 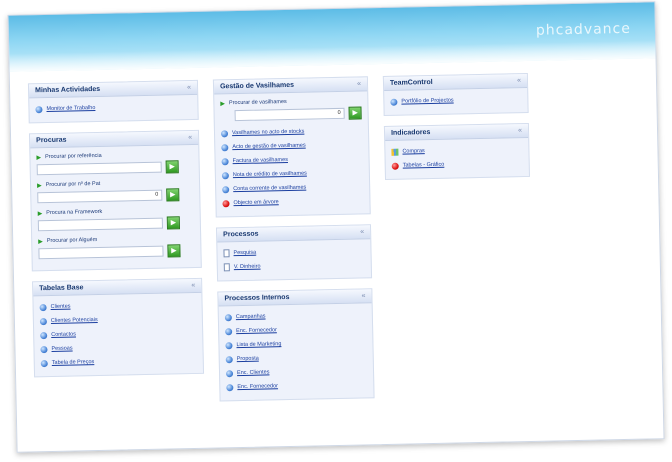 What do you see at coordinates (332, 56) in the screenshot?
I see `header-swoosh` at bounding box center [332, 56].